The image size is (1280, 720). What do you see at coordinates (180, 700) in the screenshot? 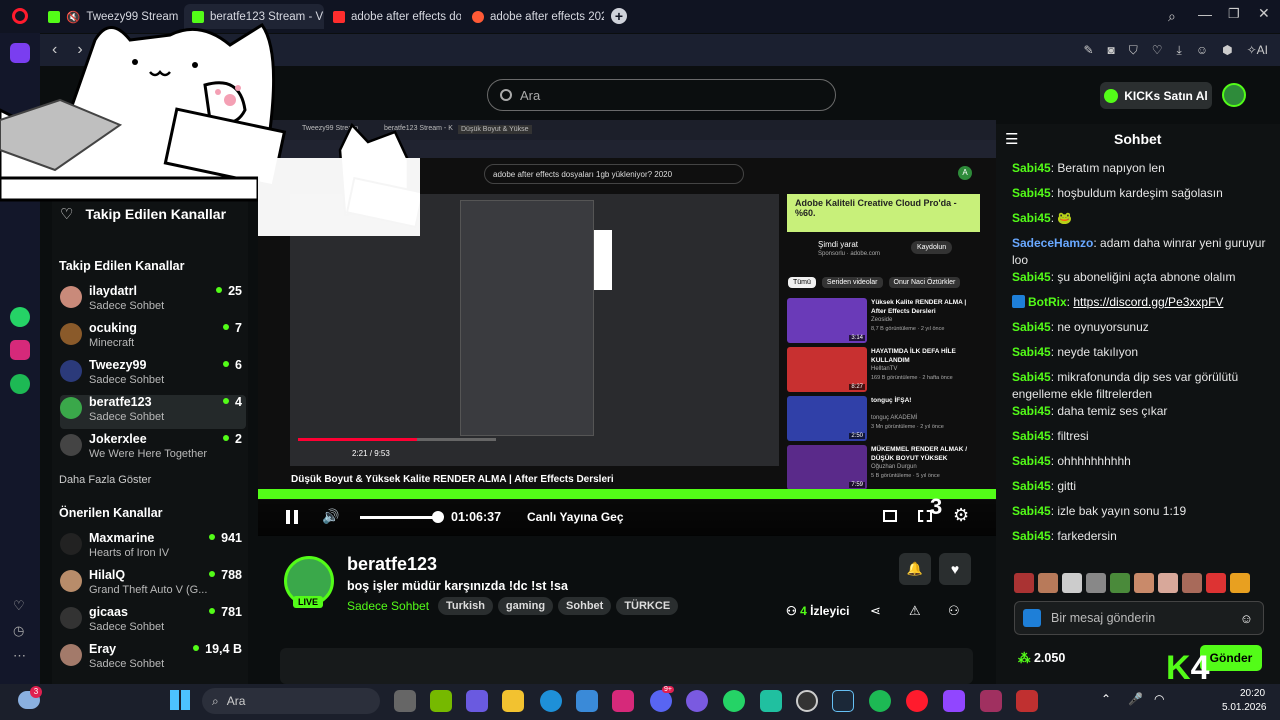
I see `start-icon` at bounding box center [180, 700].